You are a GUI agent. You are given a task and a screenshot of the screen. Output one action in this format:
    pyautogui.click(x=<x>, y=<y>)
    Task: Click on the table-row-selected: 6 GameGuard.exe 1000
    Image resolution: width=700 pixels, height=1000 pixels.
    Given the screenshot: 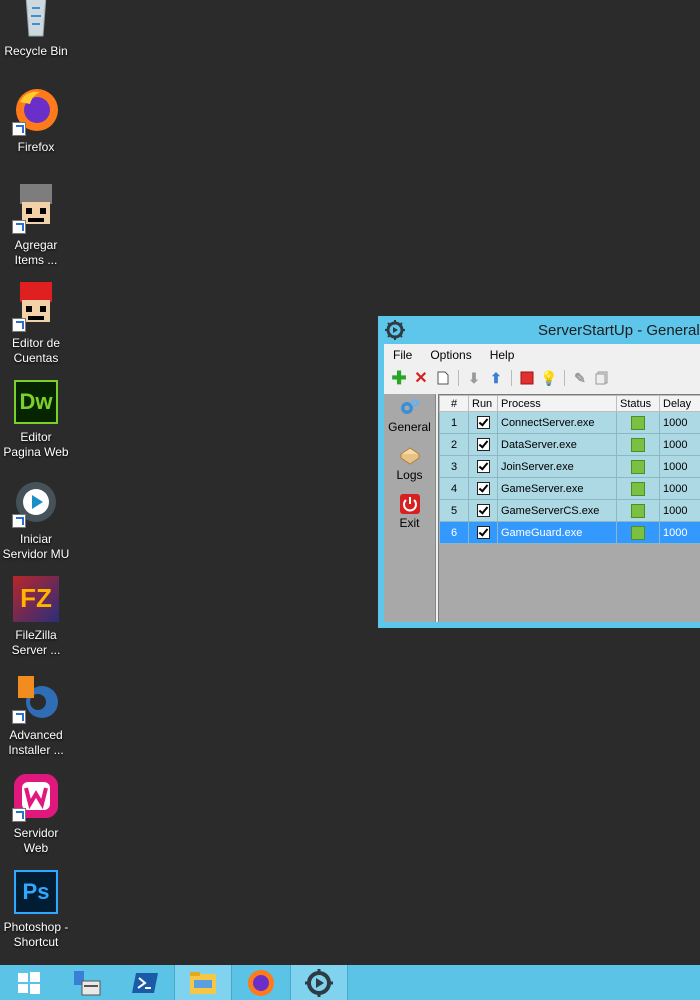 What is the action you would take?
    pyautogui.click(x=569, y=532)
    